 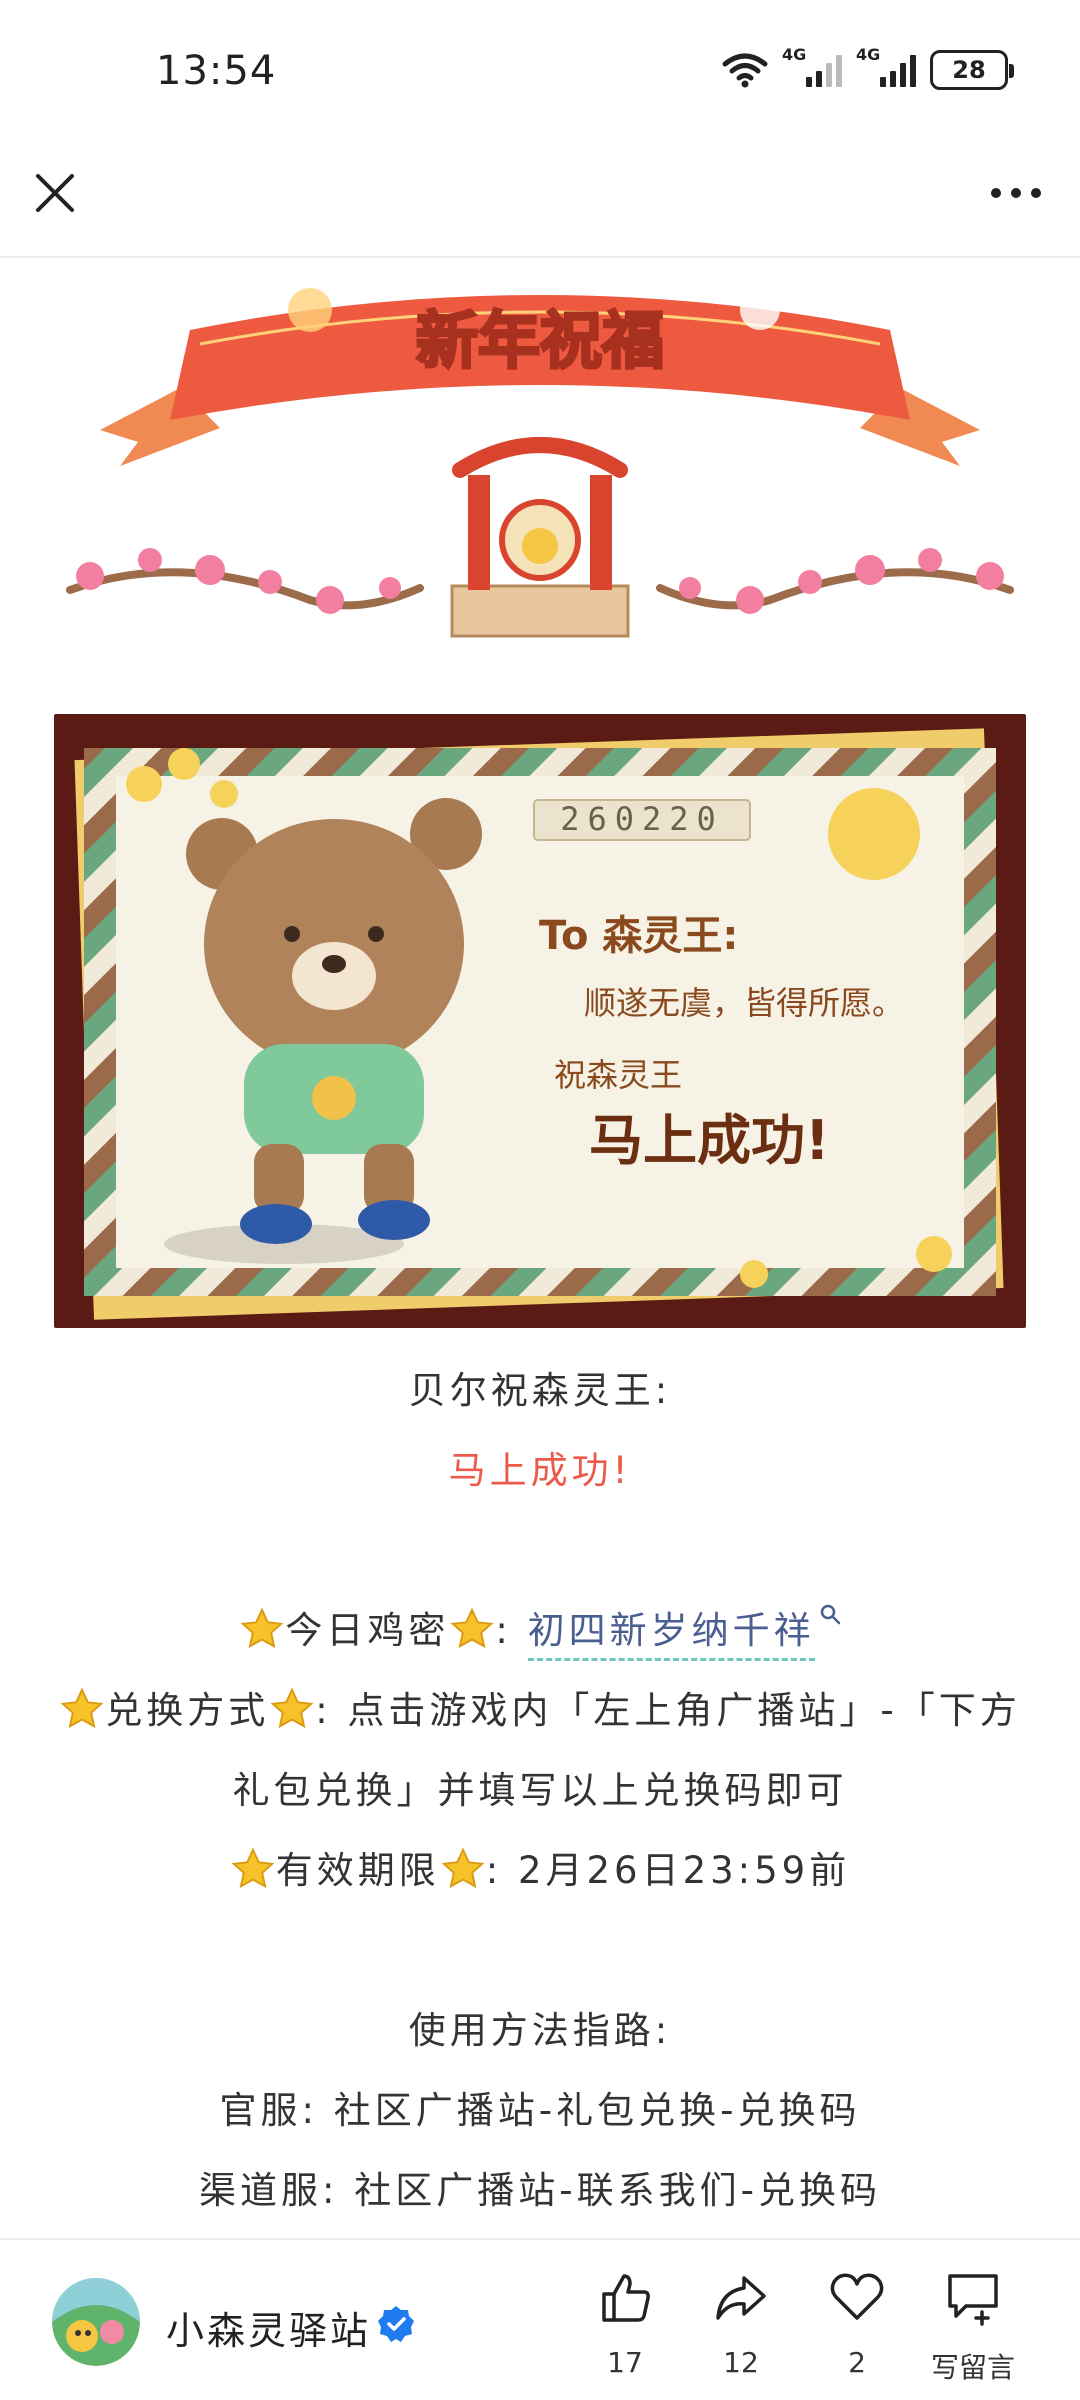 What do you see at coordinates (540, 2319) in the screenshot?
I see `bottom-bar: 小森灵驿站 17 12 2 写留言` at bounding box center [540, 2319].